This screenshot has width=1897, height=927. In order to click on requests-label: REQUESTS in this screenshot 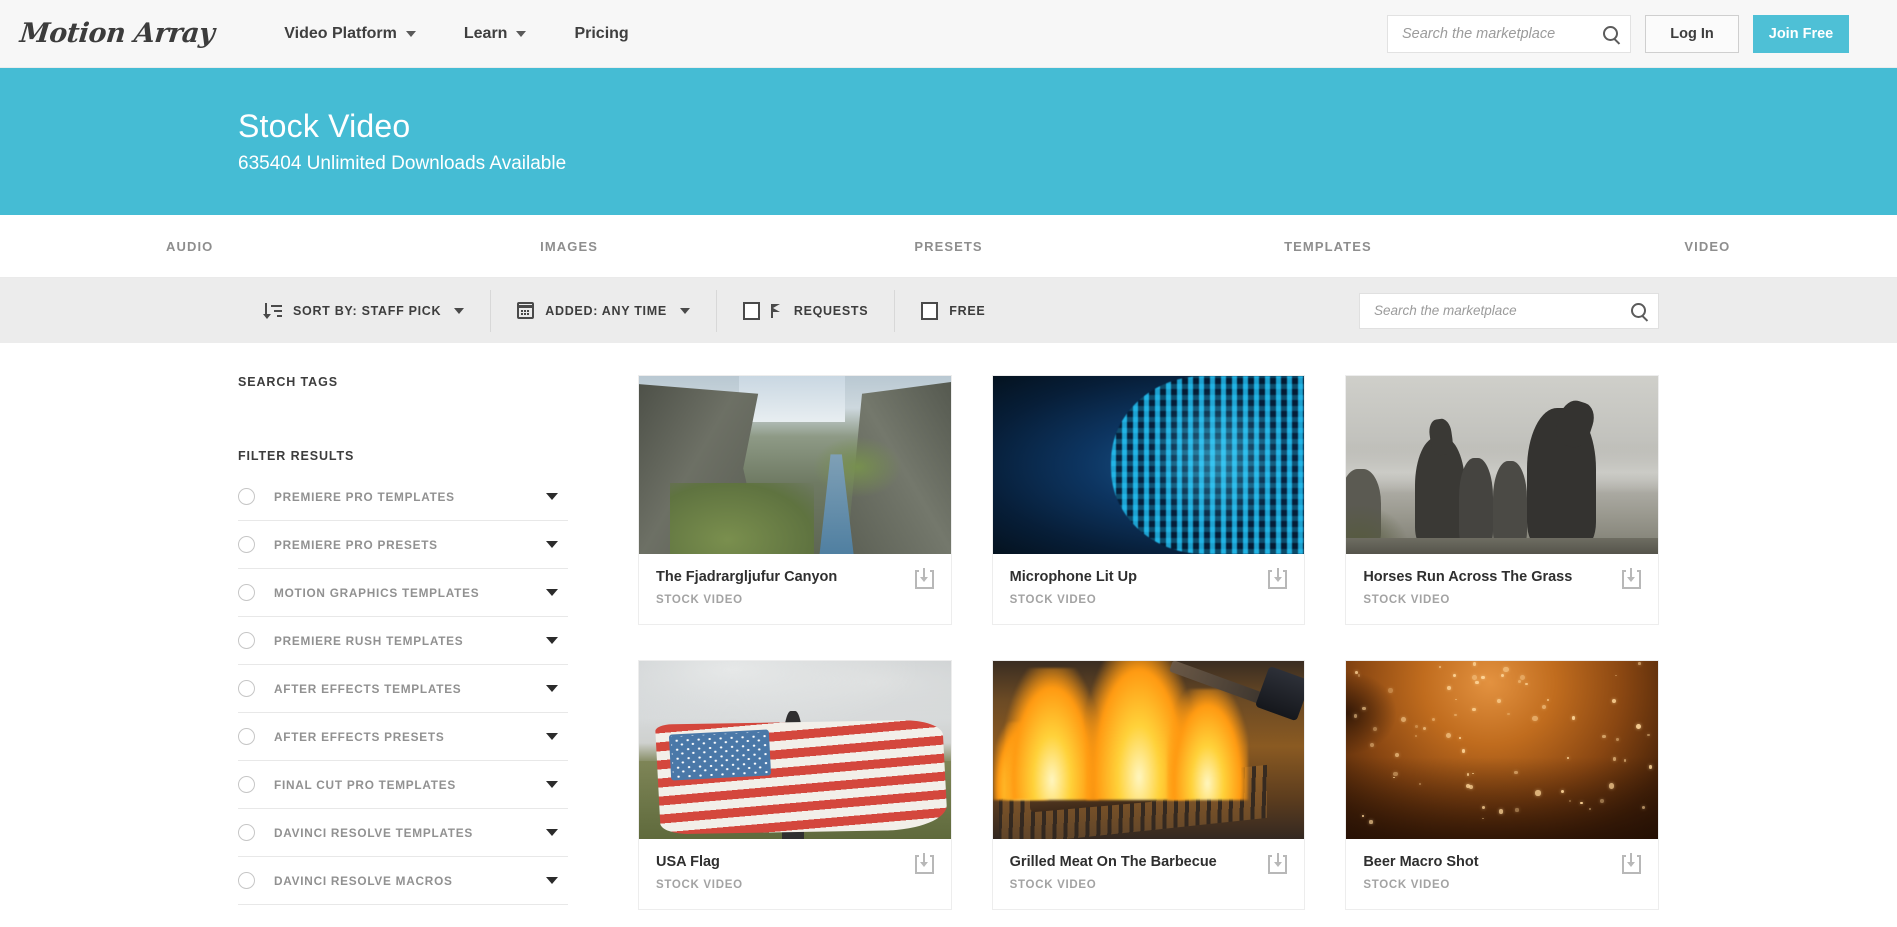, I will do `click(831, 310)`.